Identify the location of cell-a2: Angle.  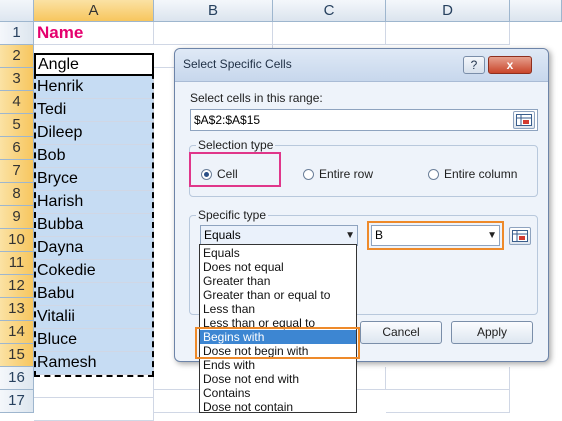
(94, 64).